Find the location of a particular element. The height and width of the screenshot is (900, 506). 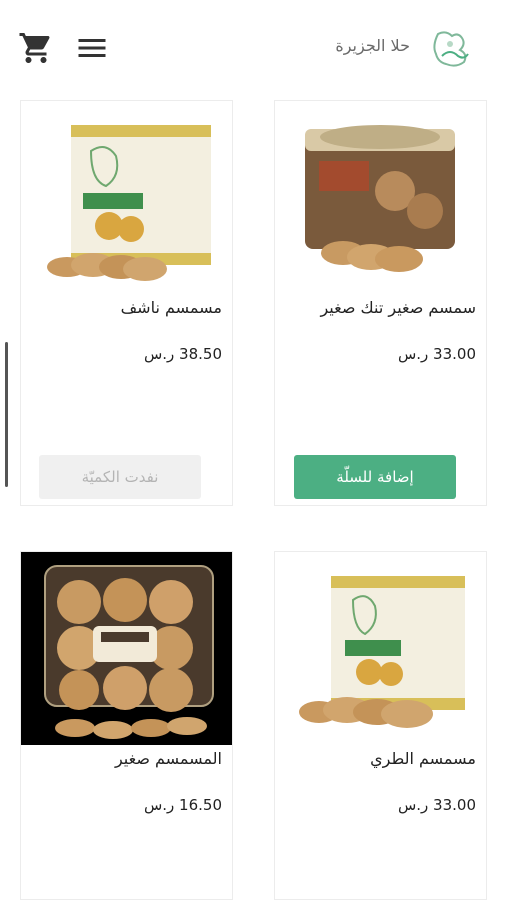

product-price: 16.50 ر.س is located at coordinates (182, 805).